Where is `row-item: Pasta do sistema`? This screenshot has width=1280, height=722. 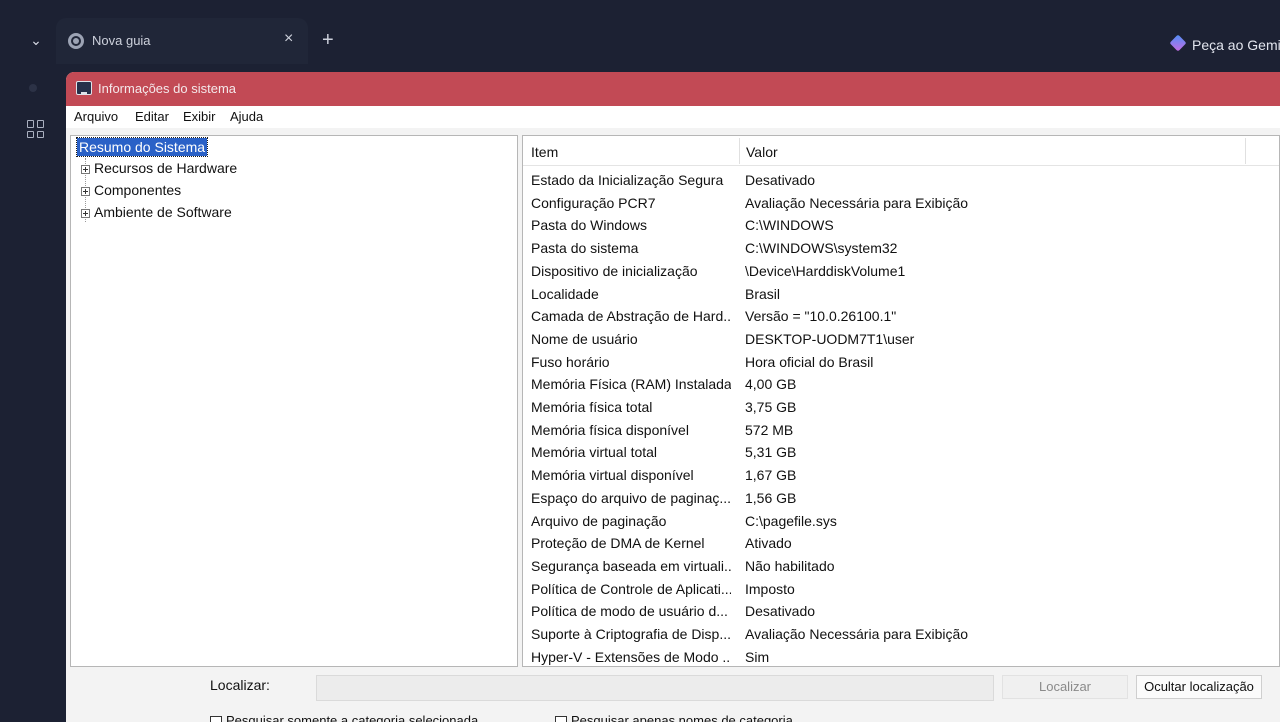 row-item: Pasta do sistema is located at coordinates (585, 248).